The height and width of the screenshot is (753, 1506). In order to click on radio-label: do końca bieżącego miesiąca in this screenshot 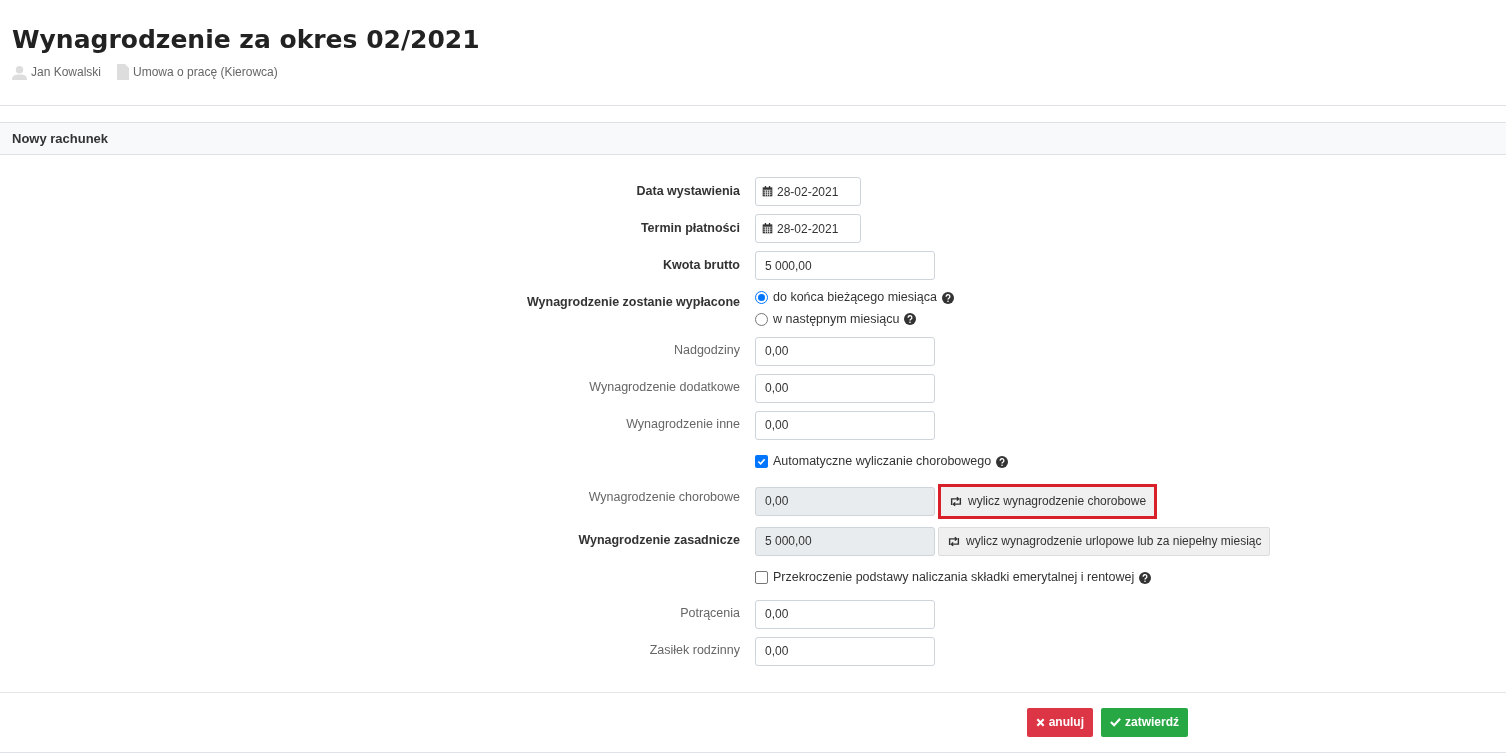, I will do `click(855, 297)`.